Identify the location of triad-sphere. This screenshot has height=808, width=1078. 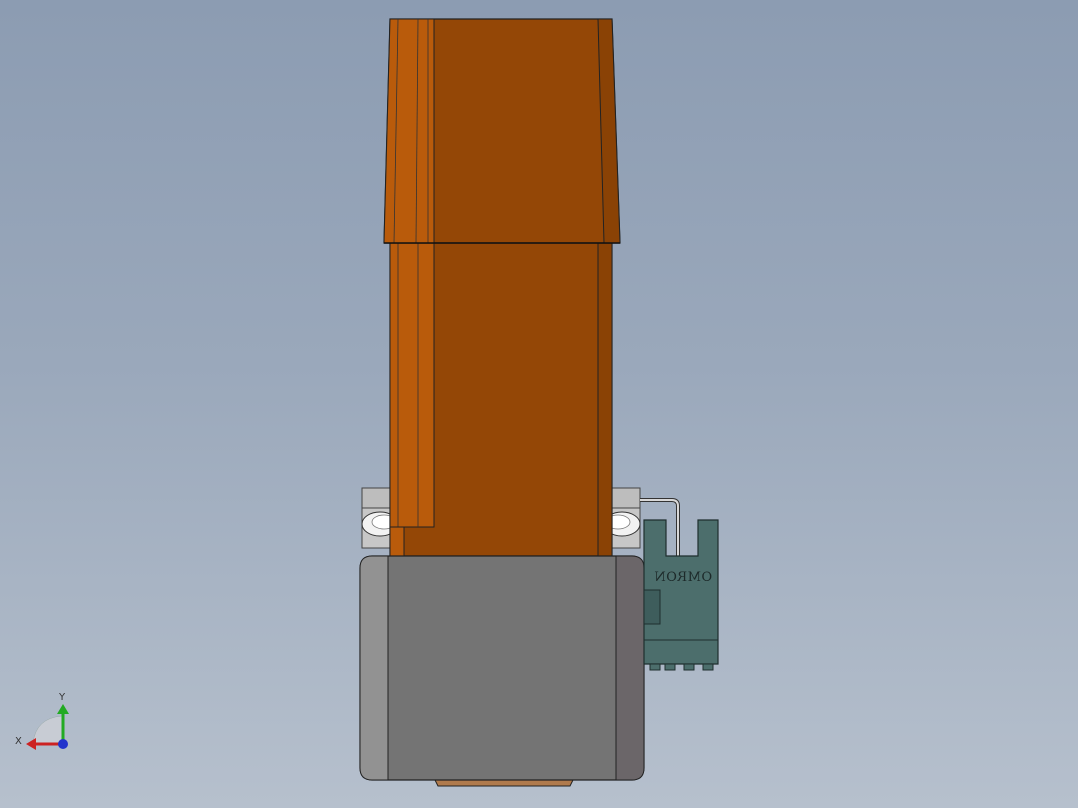
(47, 729).